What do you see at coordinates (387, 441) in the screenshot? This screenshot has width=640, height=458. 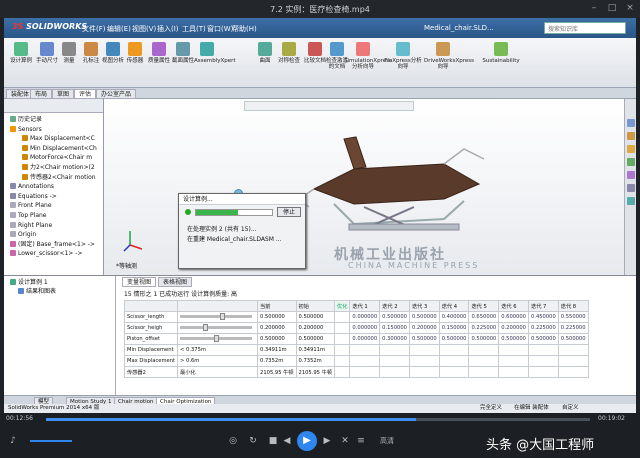 I see `quality-label: 高清` at bounding box center [387, 441].